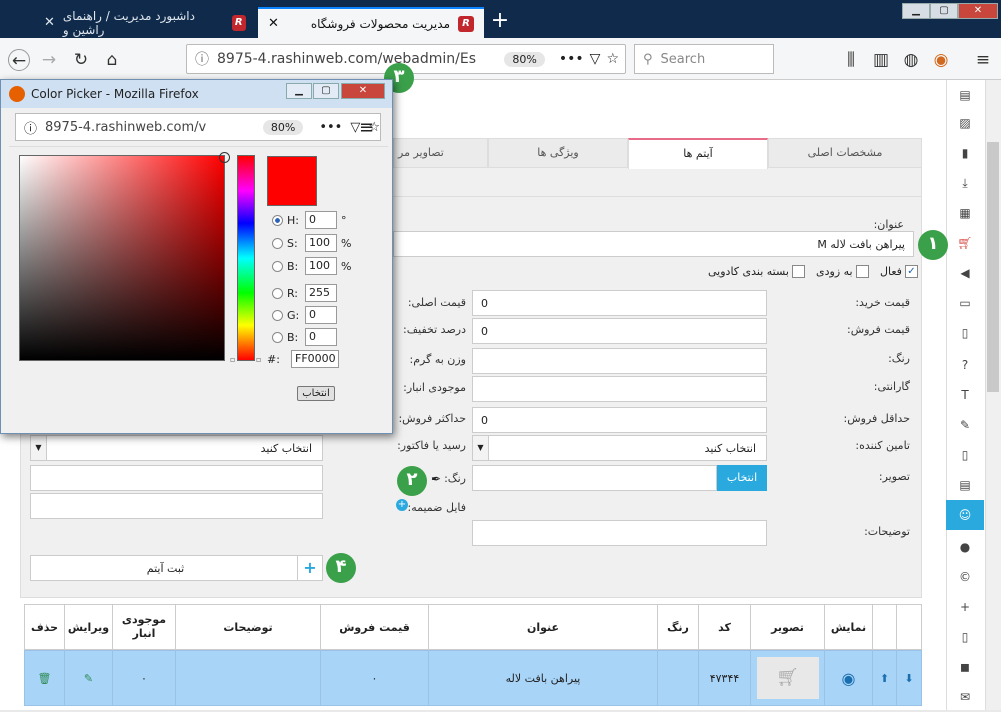  I want to click on volume-icon: ◀︎, so click(965, 273).